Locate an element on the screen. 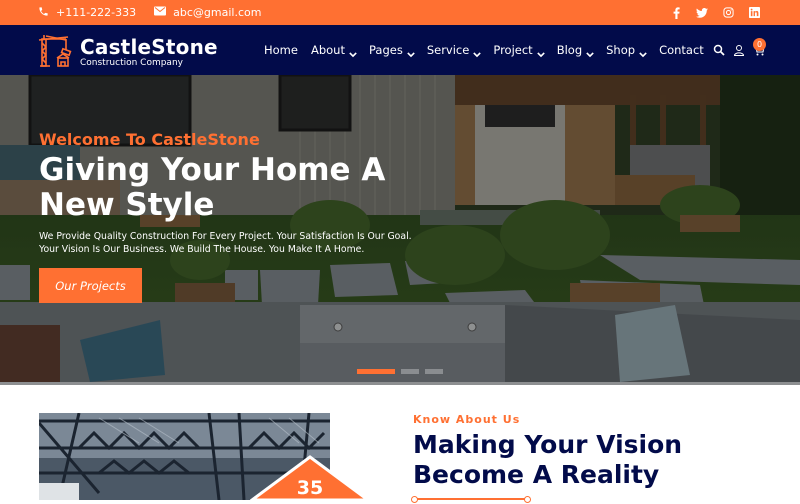  facebook-icon is located at coordinates (676, 12).